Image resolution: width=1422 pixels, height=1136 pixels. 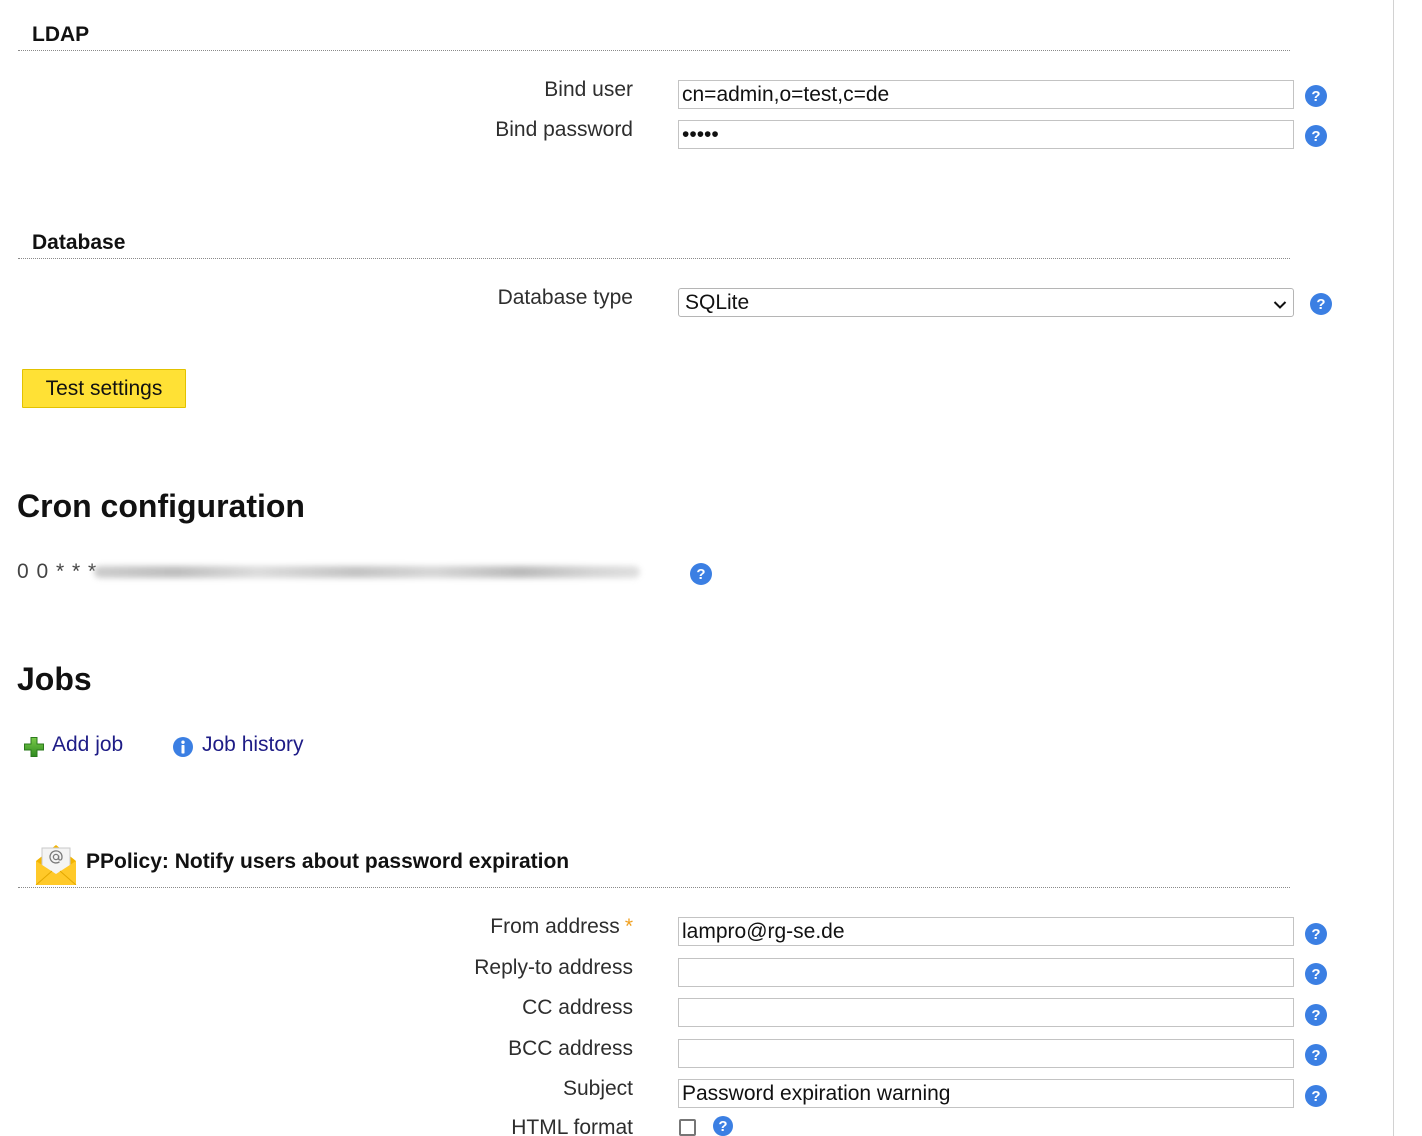 What do you see at coordinates (87, 745) in the screenshot?
I see `add-job-link: Add job` at bounding box center [87, 745].